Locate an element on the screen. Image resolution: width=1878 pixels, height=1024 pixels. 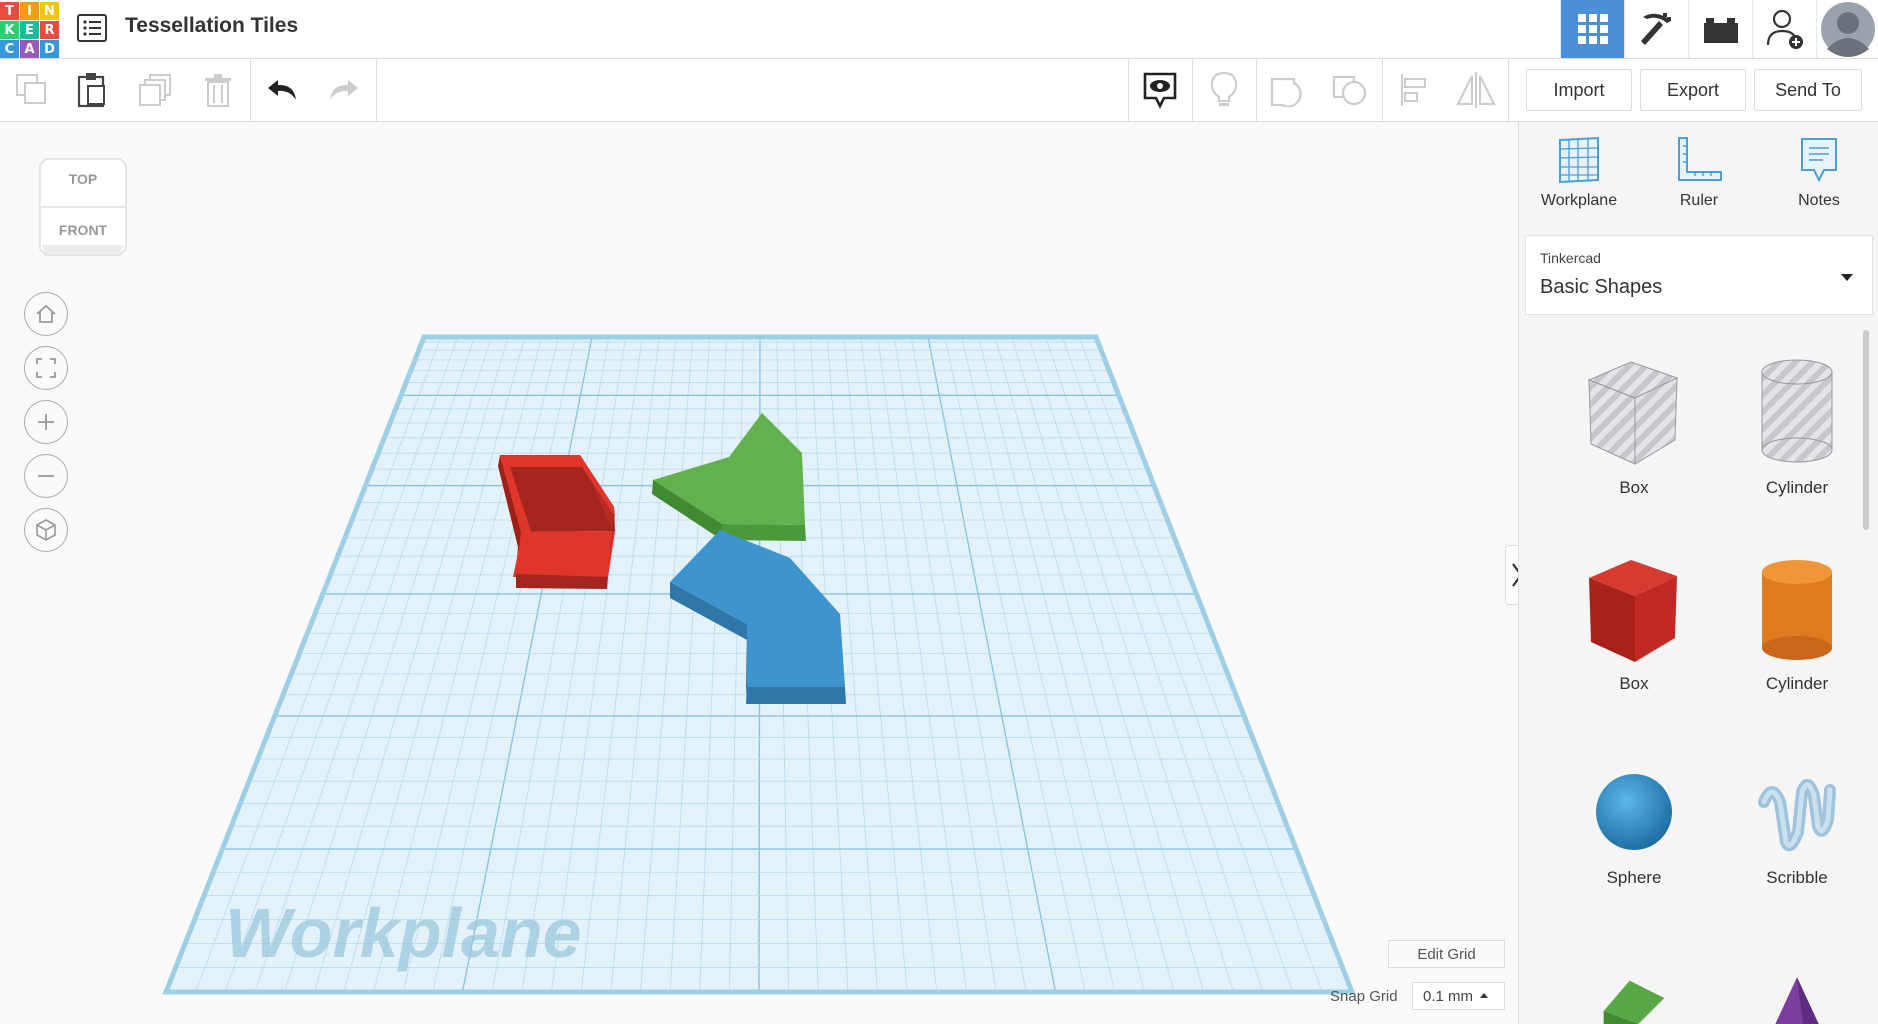
shape-label: Box is located at coordinates (1634, 683).